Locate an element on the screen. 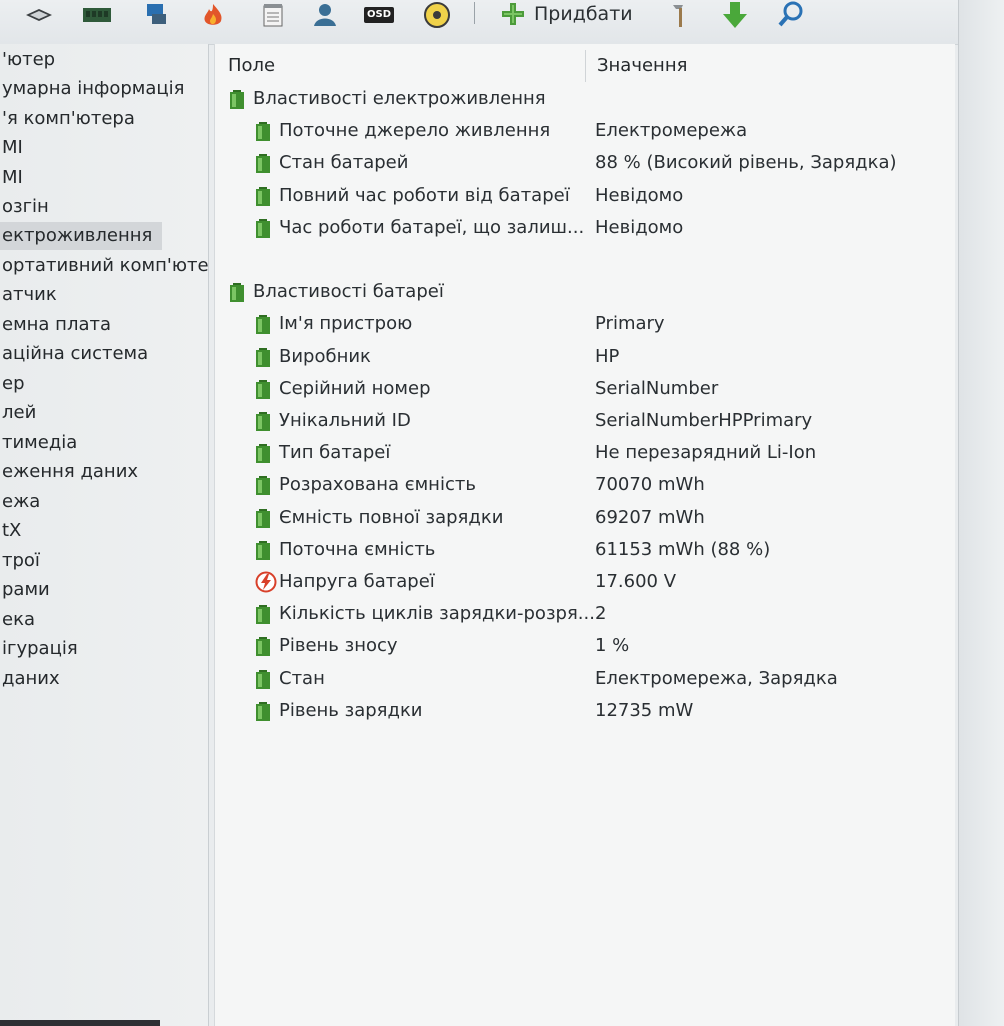 The height and width of the screenshot is (1026, 1004). table-row: Ім'я пристрою is located at coordinates (333, 324).